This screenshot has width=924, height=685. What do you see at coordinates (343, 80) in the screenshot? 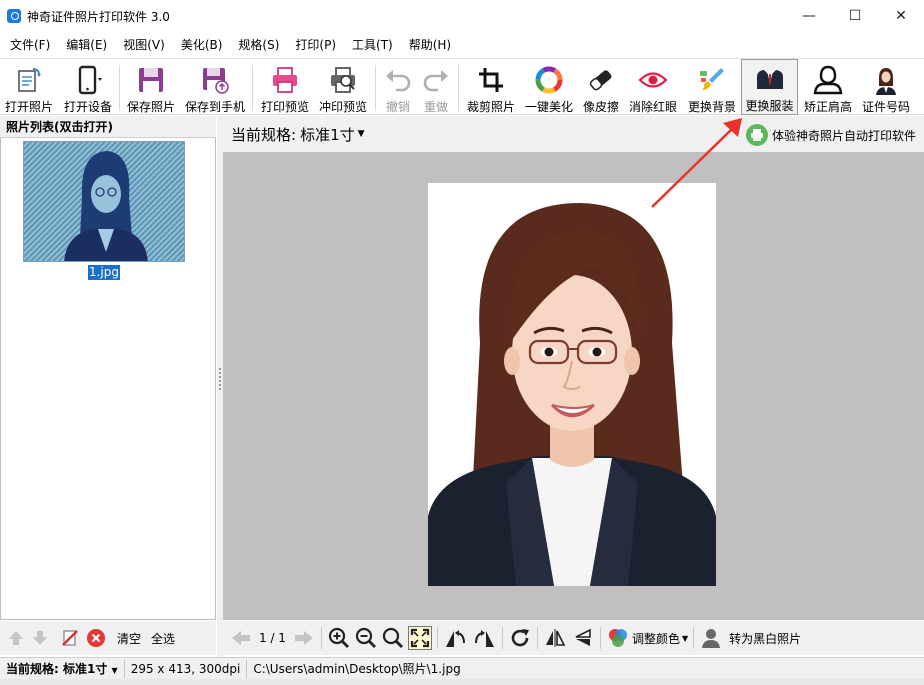
I see `develop-preview-icon` at bounding box center [343, 80].